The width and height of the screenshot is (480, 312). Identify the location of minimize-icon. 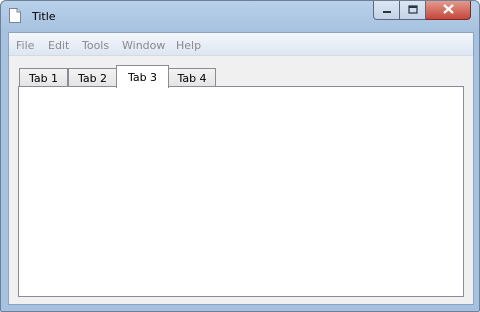
(387, 10).